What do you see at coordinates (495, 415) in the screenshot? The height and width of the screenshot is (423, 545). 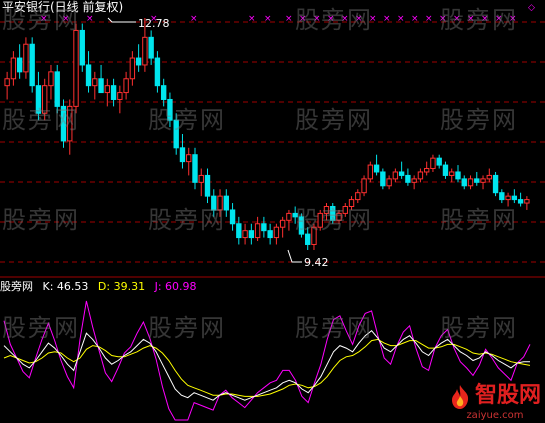 I see `logo-url: zaiyue.com` at bounding box center [495, 415].